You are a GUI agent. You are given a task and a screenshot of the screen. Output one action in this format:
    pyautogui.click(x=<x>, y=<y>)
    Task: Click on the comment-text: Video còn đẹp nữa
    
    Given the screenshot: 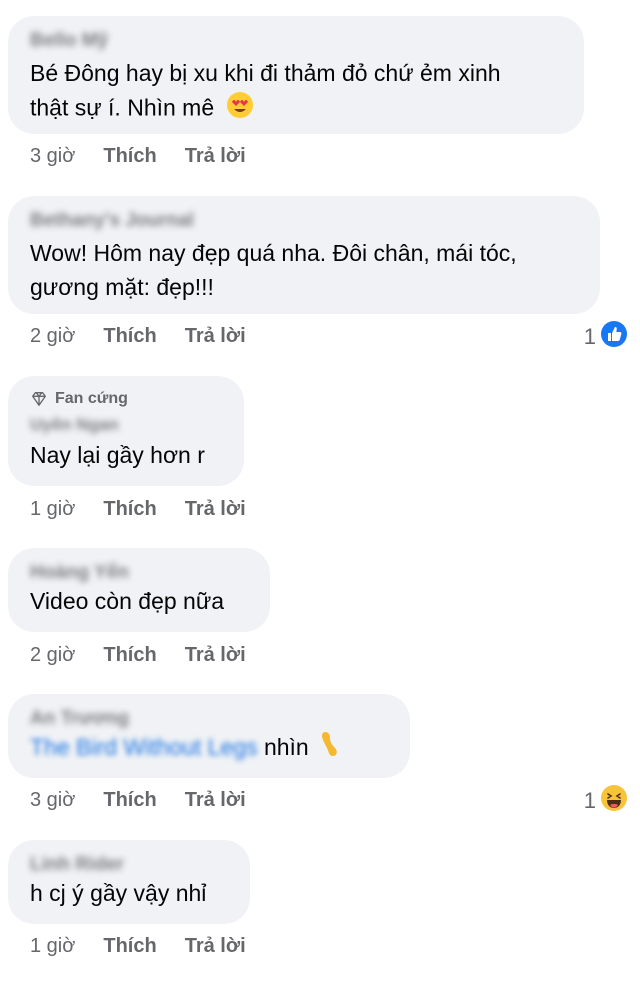 What is the action you would take?
    pyautogui.click(x=139, y=601)
    